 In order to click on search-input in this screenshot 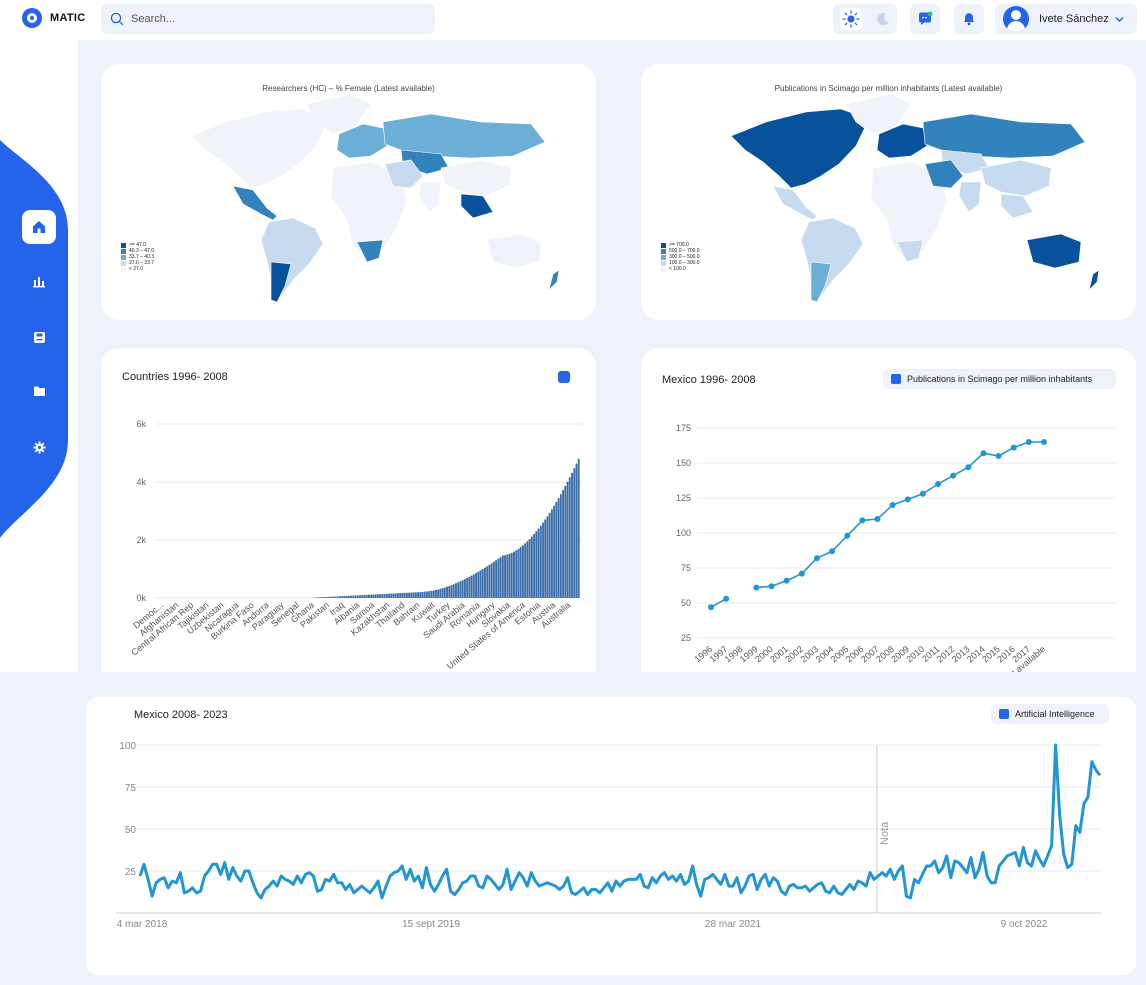, I will do `click(271, 19)`.